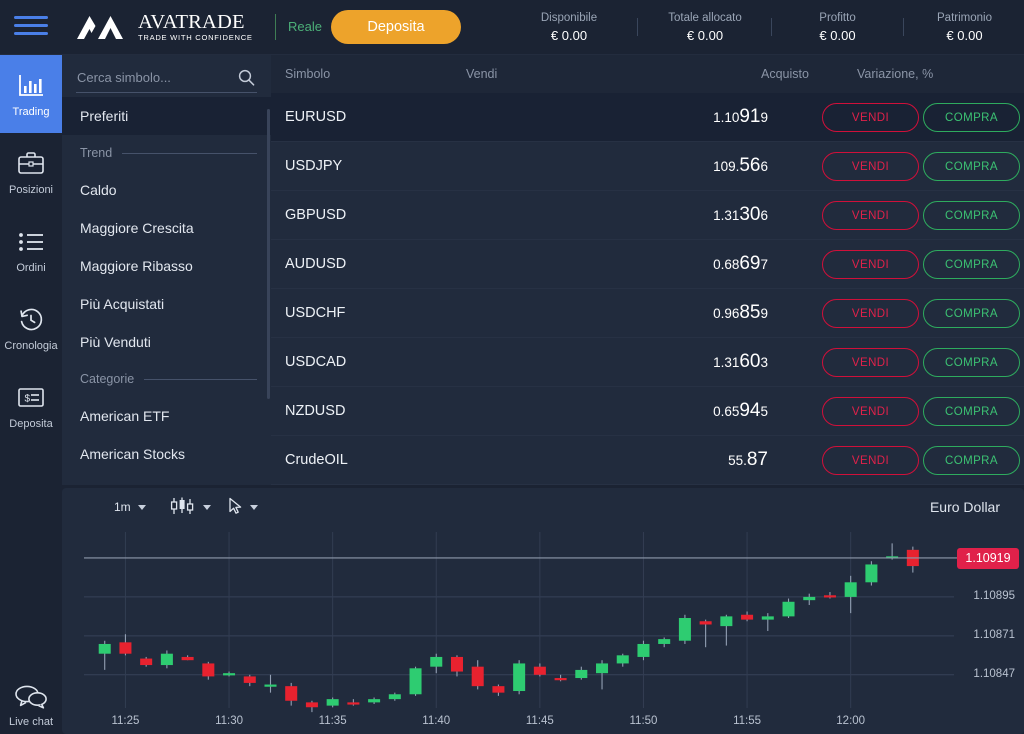  Describe the element at coordinates (31, 250) in the screenshot. I see `sidebar-item-ordini: Ordini` at that location.